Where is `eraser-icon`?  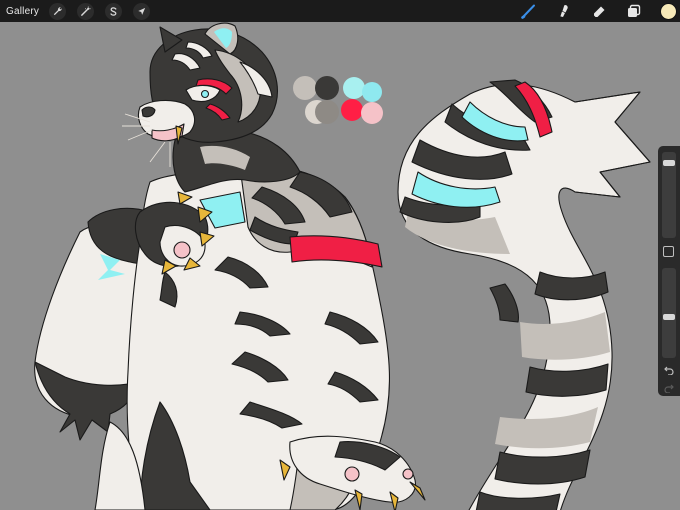 eraser-icon is located at coordinates (599, 11).